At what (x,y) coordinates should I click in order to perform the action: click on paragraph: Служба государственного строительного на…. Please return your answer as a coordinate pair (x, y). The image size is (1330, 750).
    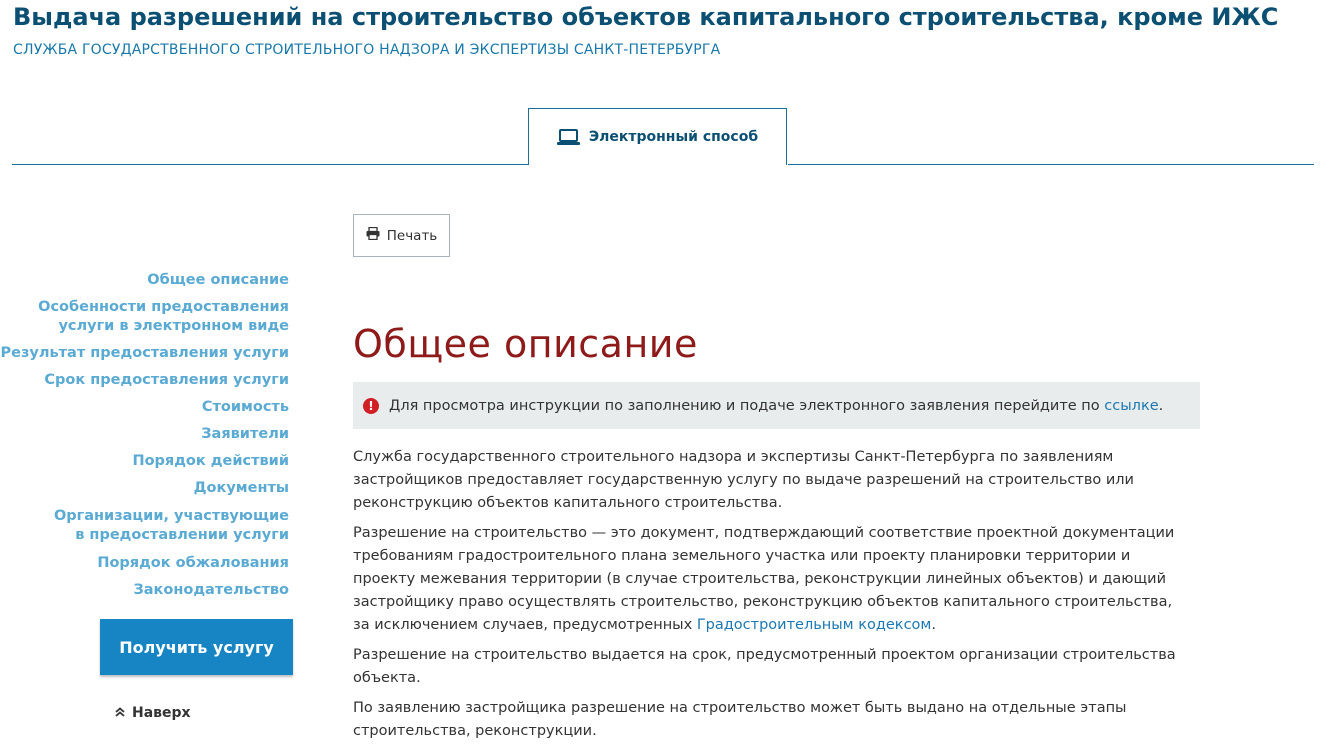
    Looking at the image, I should click on (743, 480).